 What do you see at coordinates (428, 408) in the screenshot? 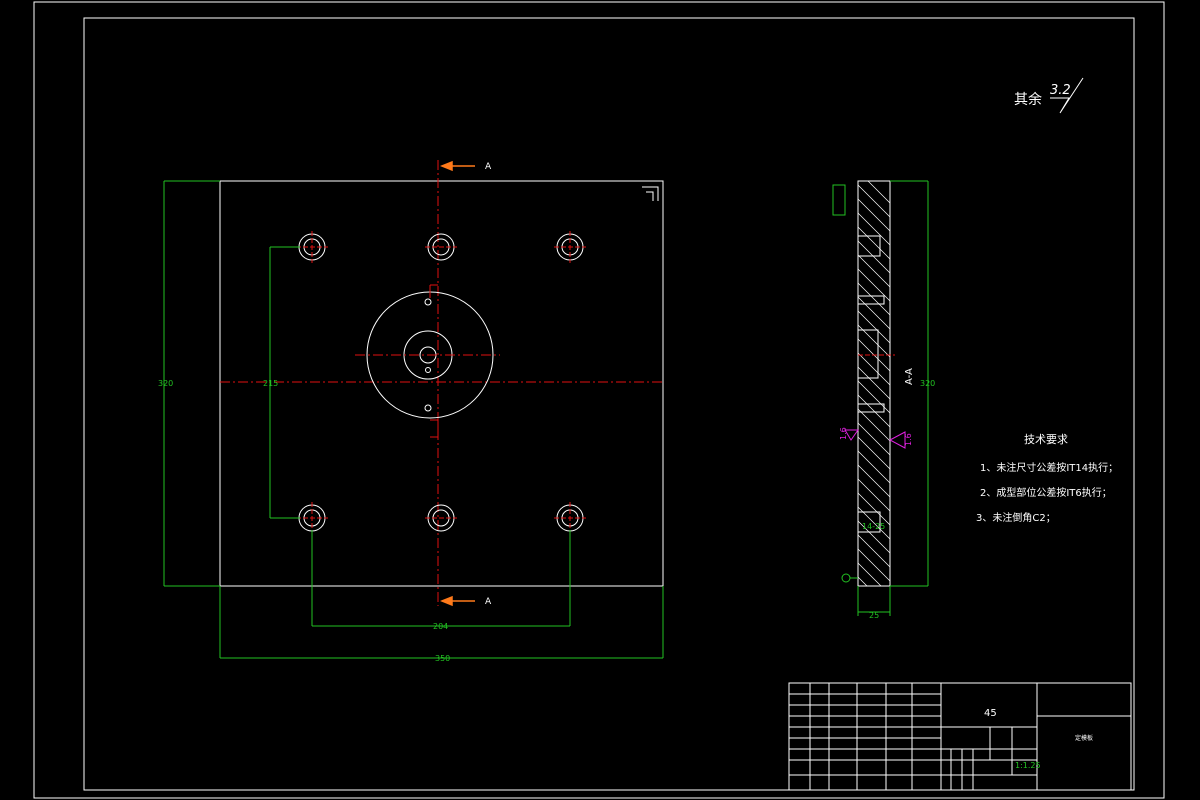
I see `screw-hole-bottom` at bounding box center [428, 408].